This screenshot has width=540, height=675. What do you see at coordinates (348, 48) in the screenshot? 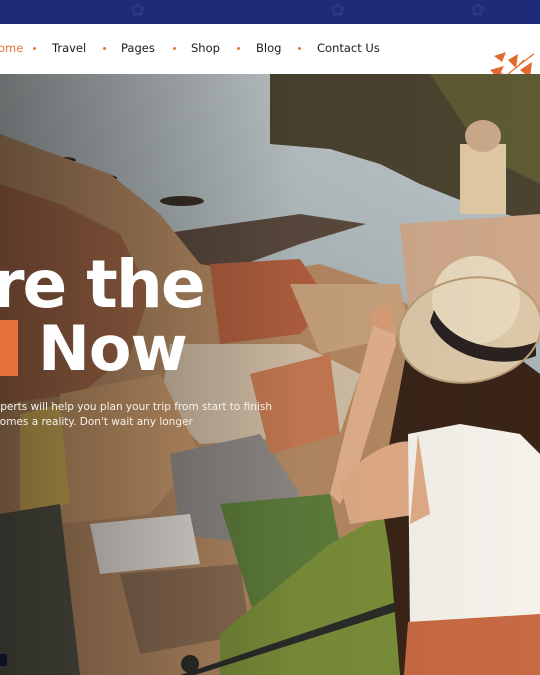
I see `nav-item-contact-us: Contact Us` at bounding box center [348, 48].